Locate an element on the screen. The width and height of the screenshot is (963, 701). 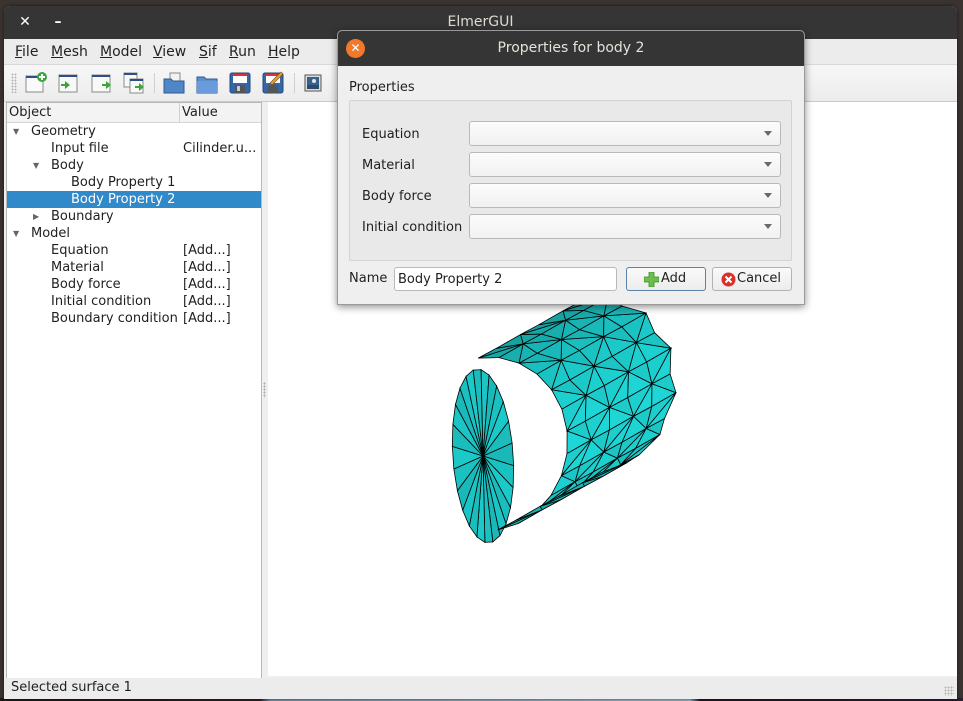
save-mesh-icon is located at coordinates (101, 83).